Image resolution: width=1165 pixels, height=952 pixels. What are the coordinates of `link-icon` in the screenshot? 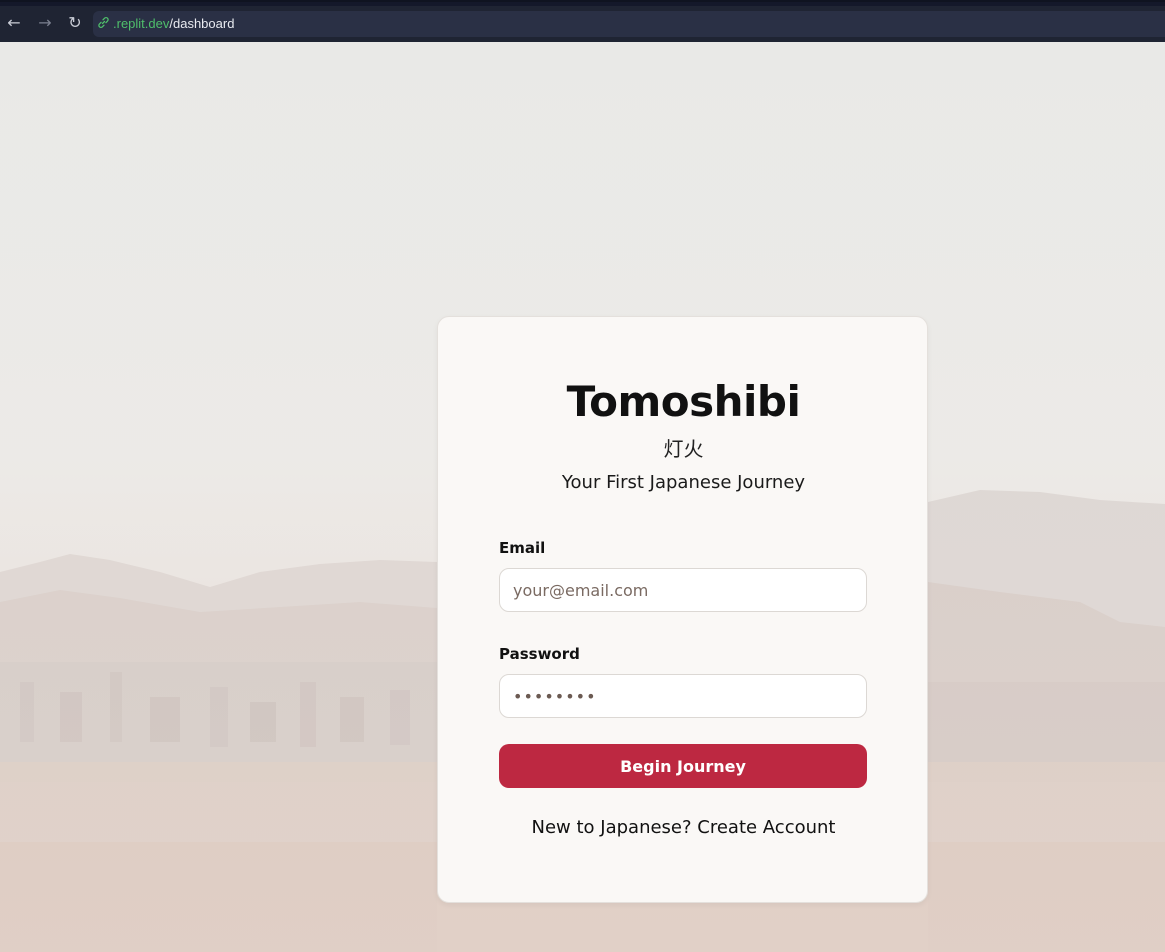 It's located at (104, 23).